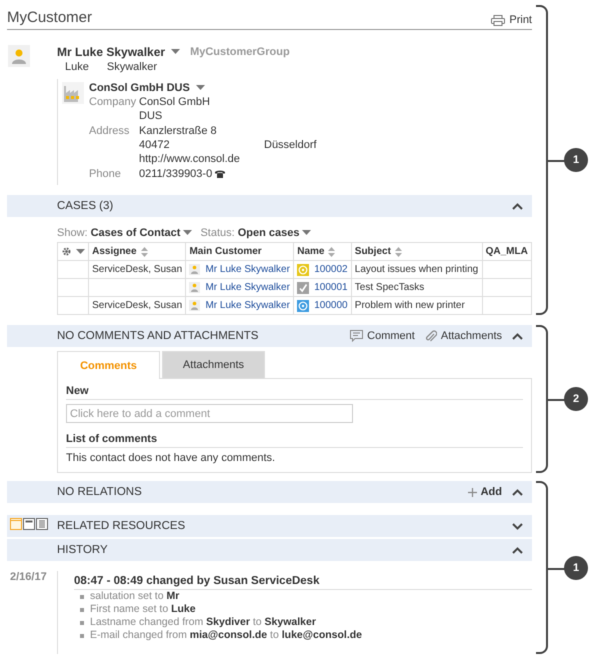 Image resolution: width=600 pixels, height=665 pixels. I want to click on section-title: RELATED RESOURCES, so click(121, 526).